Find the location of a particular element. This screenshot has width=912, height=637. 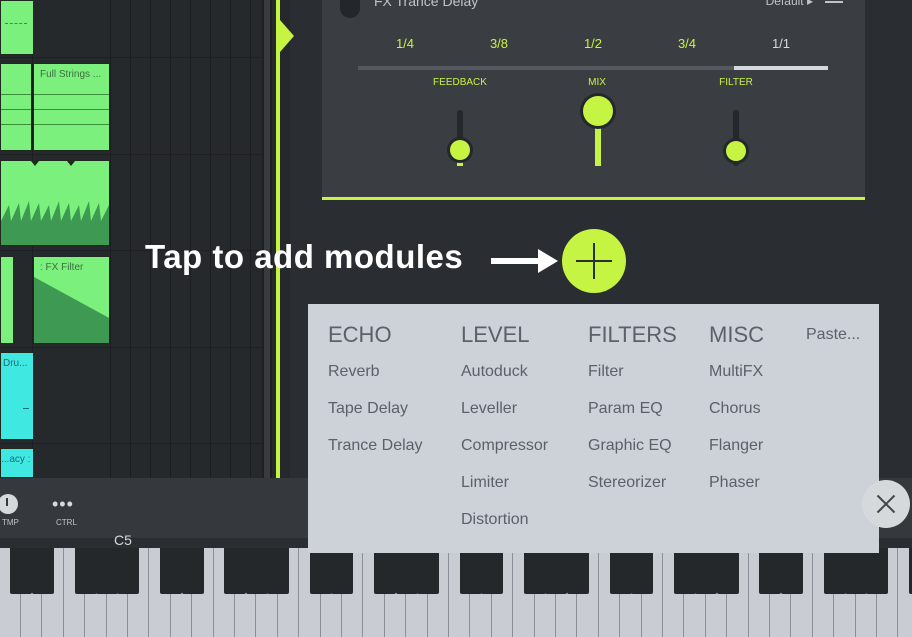

menu-item-stereorizer: Stereorizer is located at coordinates (627, 483).